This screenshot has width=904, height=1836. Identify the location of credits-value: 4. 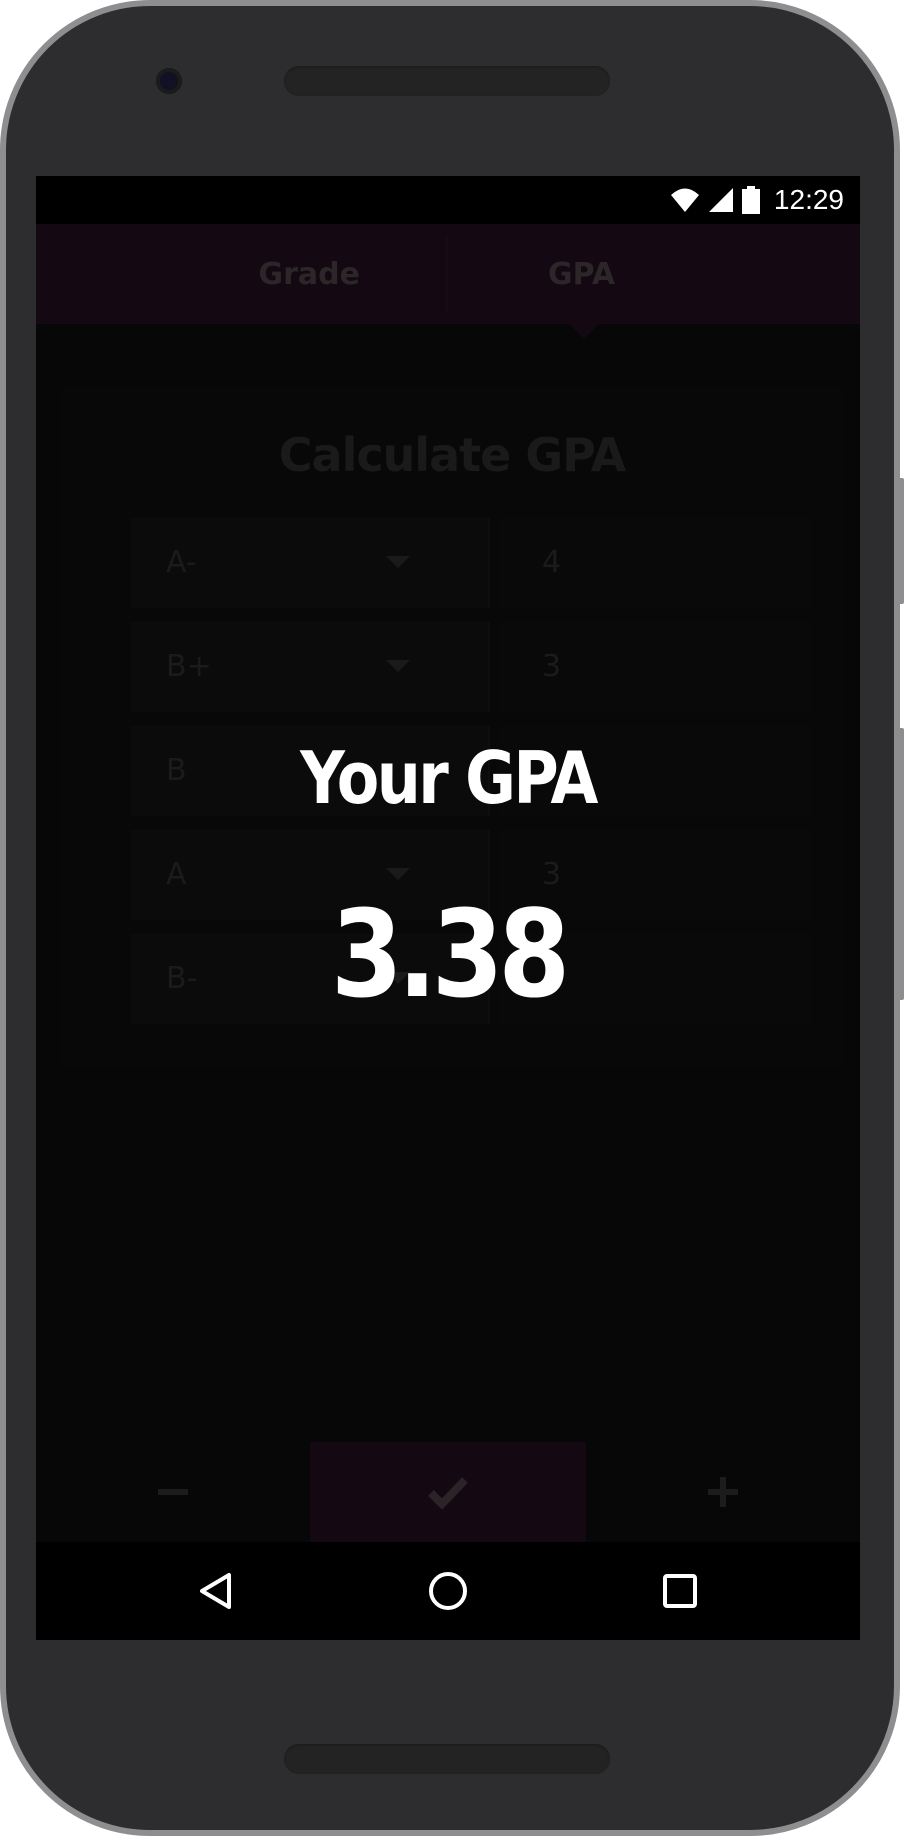
(552, 562).